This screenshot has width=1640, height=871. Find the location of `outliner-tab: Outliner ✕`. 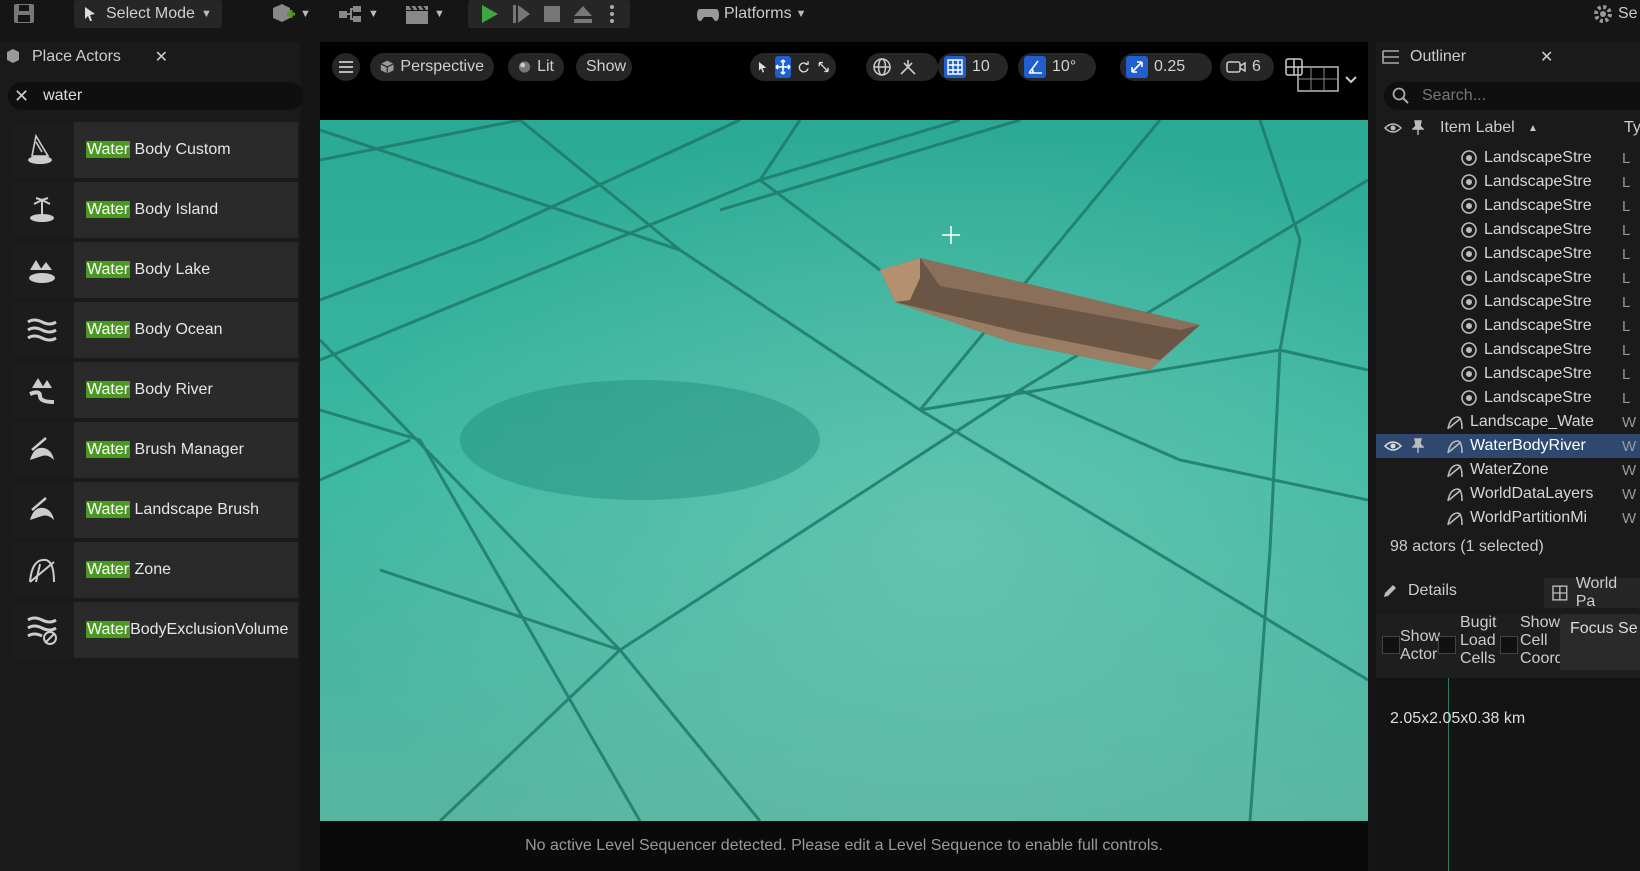

outliner-tab: Outliner ✕ is located at coordinates (1511, 57).